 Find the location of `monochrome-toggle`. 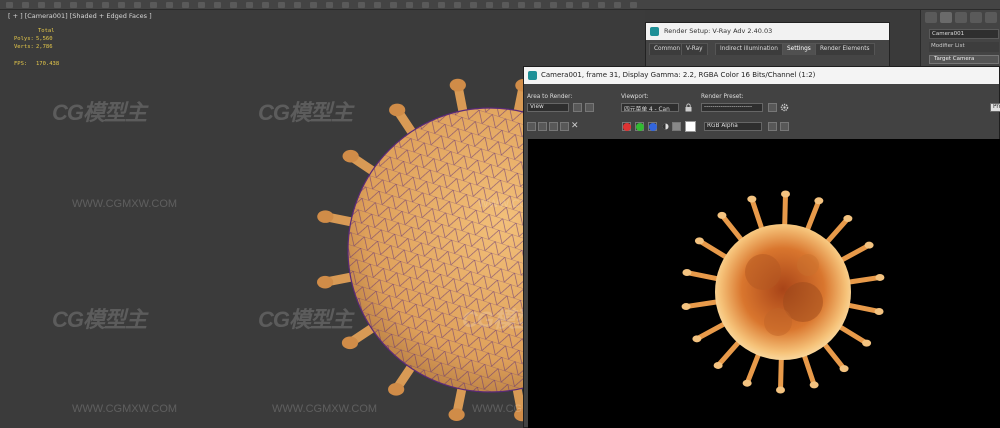

monochrome-toggle is located at coordinates (676, 126).